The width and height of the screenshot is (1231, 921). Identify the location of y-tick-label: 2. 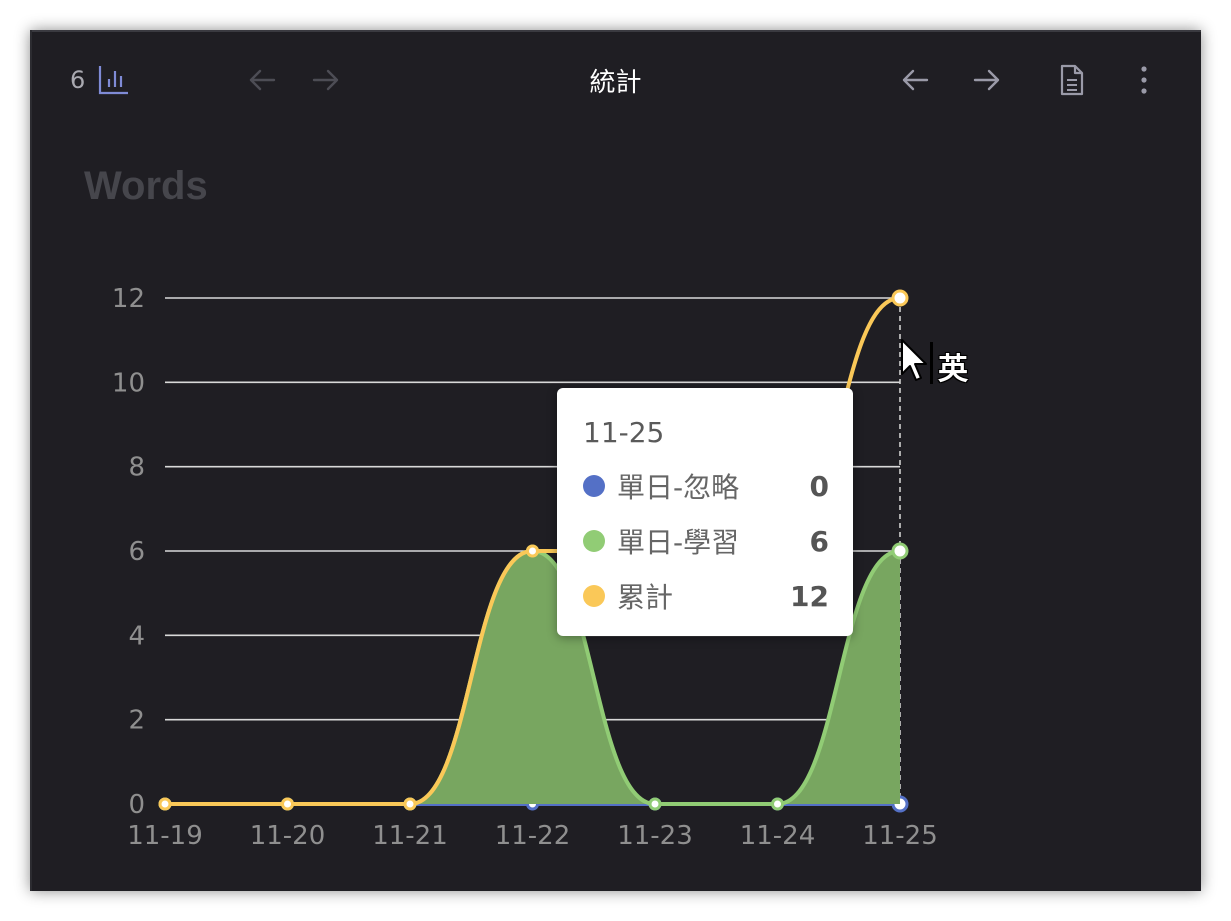
(136, 721).